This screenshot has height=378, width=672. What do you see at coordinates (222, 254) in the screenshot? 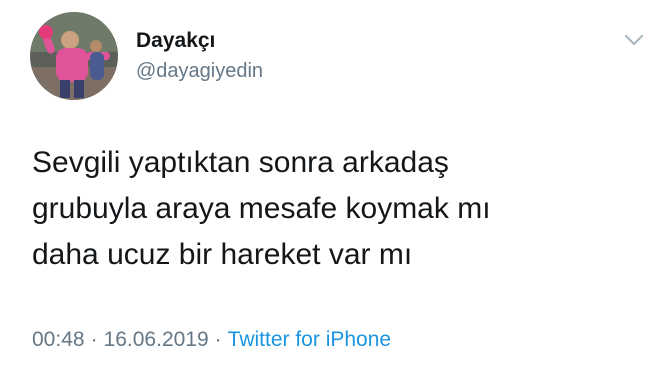
I see `tweet-text-line: daha ucuz bir hareket var mı` at bounding box center [222, 254].